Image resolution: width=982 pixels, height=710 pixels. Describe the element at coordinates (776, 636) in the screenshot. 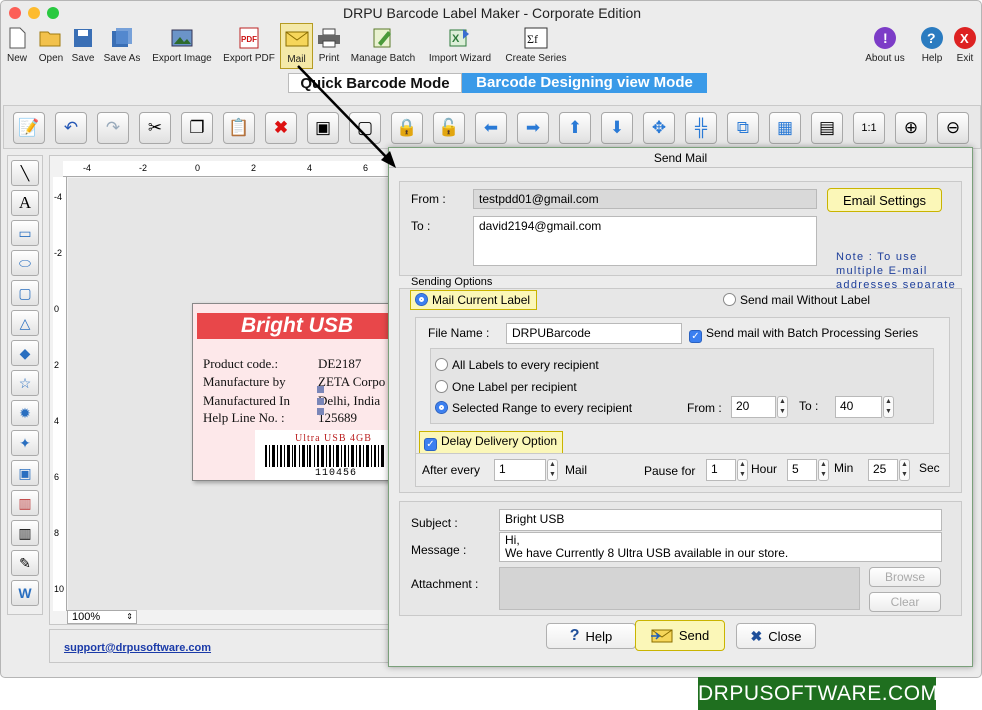

I see `close-button: ✖ Close` at that location.